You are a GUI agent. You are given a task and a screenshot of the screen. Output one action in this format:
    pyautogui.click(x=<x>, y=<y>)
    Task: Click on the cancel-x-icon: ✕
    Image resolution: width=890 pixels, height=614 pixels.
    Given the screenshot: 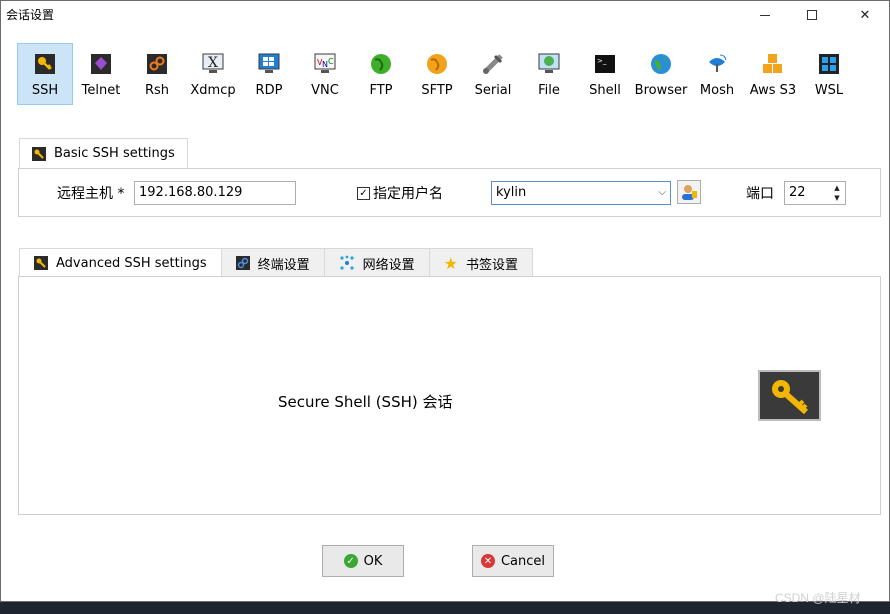 What is the action you would take?
    pyautogui.click(x=487, y=561)
    